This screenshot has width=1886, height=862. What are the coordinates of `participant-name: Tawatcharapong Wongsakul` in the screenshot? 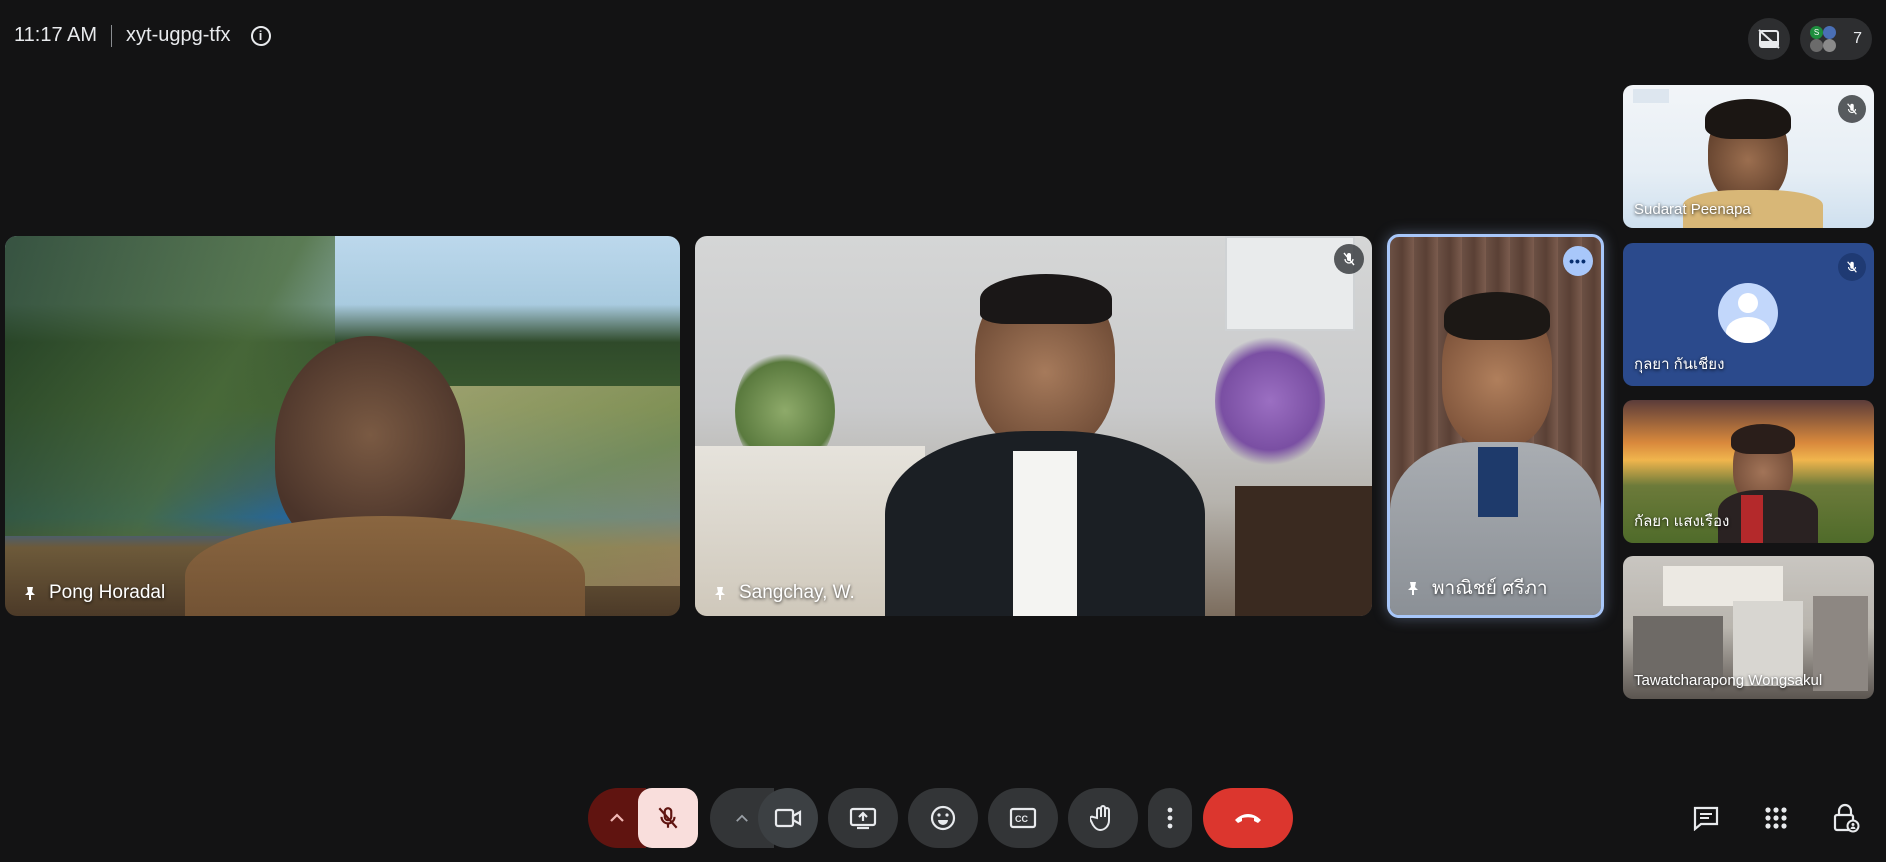 It's located at (1728, 680).